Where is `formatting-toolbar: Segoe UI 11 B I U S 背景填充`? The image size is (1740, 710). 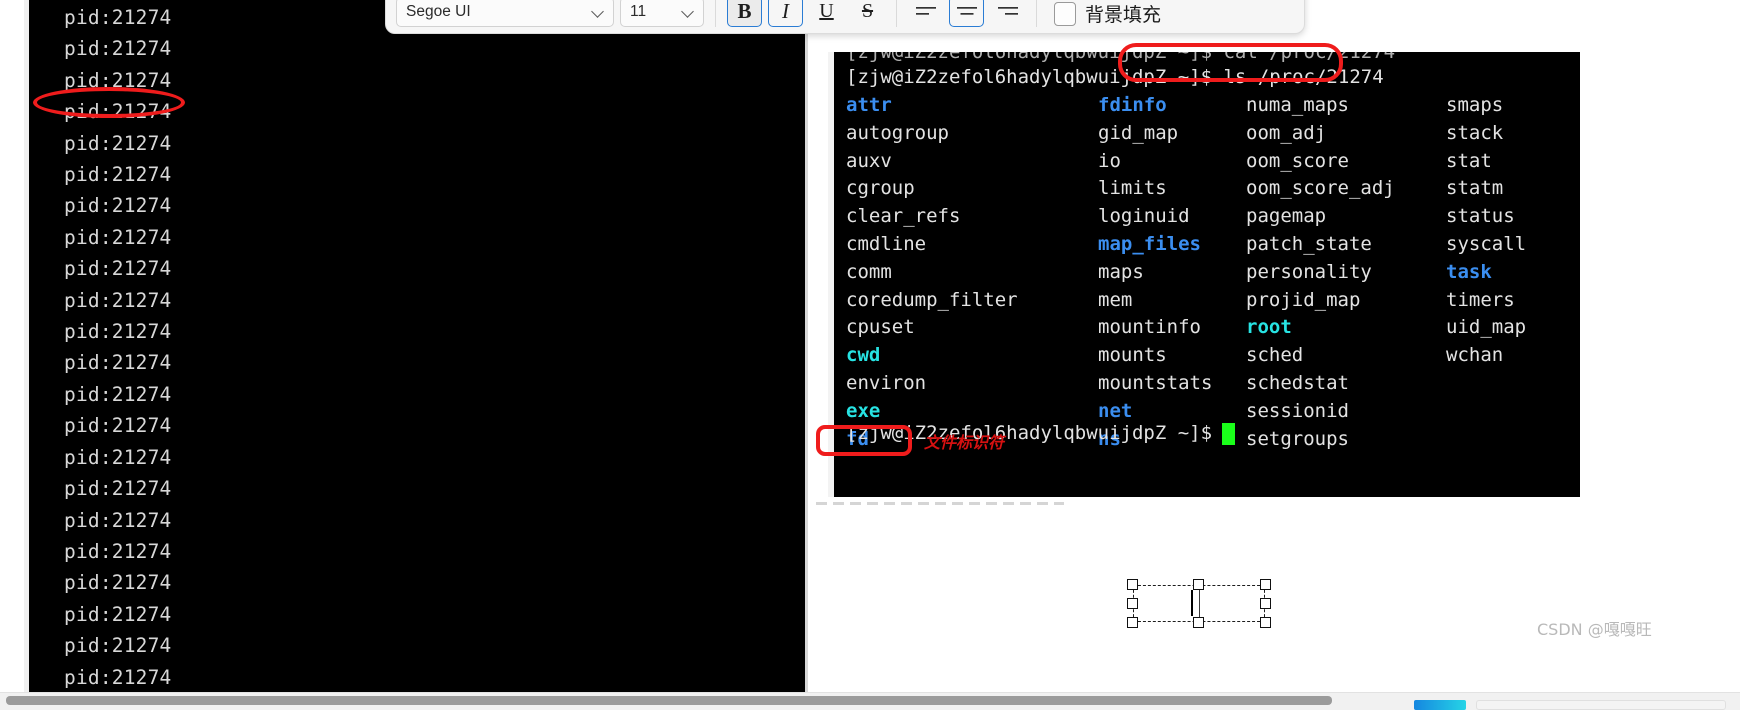 formatting-toolbar: Segoe UI 11 B I U S 背景填充 is located at coordinates (845, 17).